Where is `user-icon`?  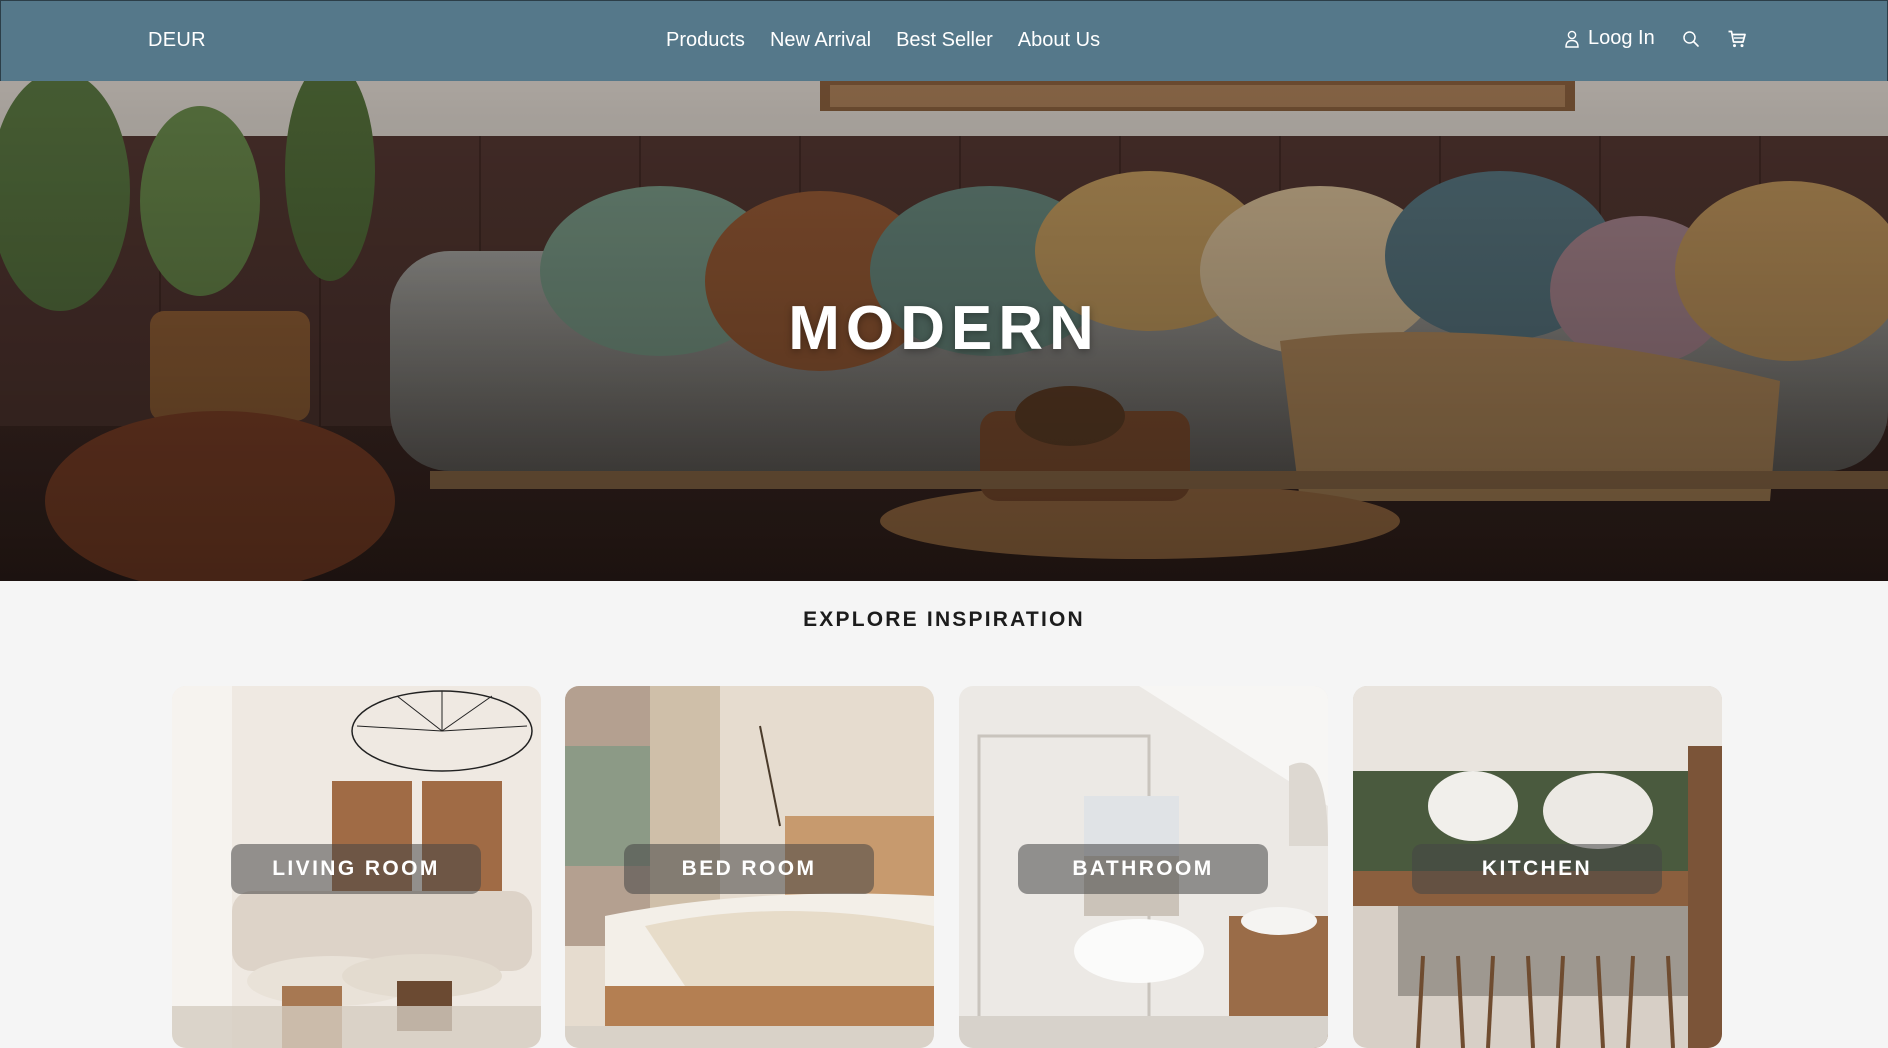 user-icon is located at coordinates (1572, 39).